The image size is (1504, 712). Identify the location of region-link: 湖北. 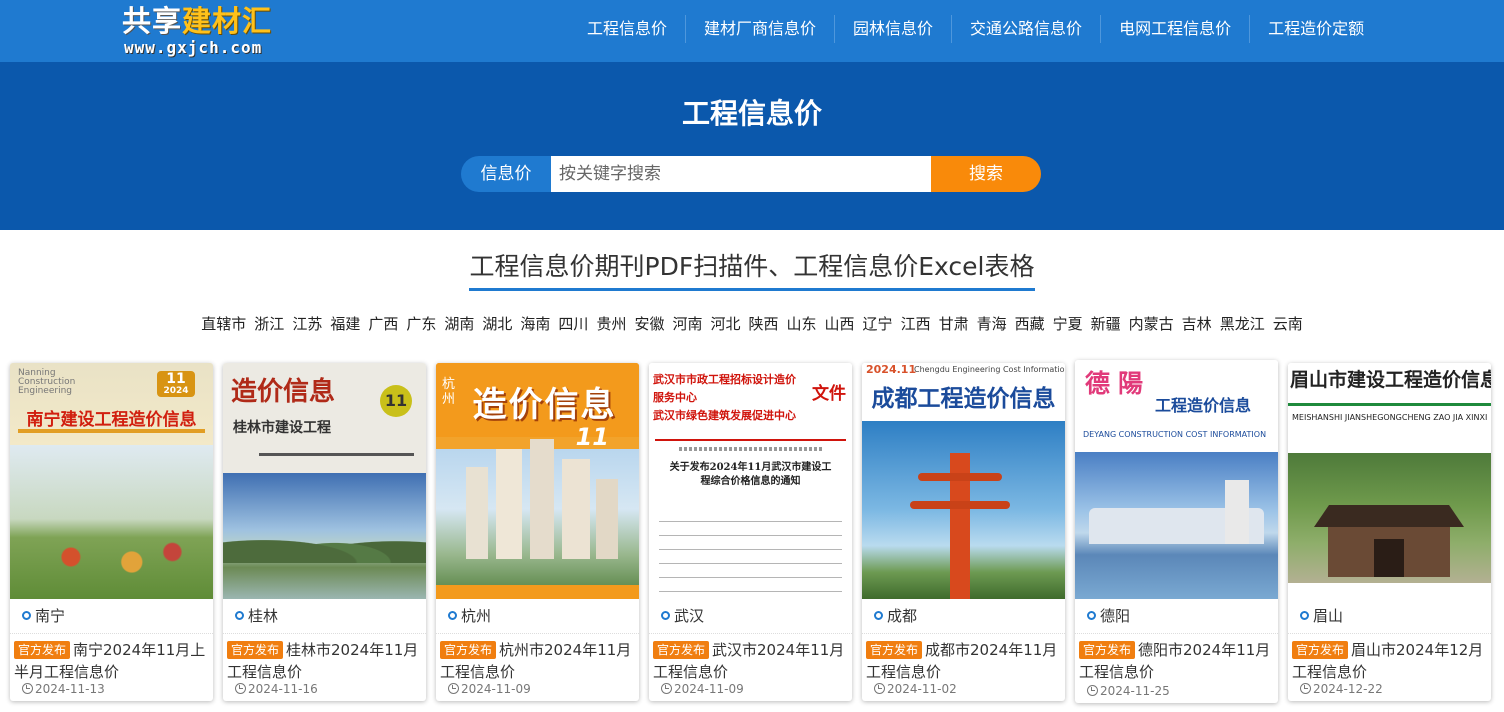
(497, 324).